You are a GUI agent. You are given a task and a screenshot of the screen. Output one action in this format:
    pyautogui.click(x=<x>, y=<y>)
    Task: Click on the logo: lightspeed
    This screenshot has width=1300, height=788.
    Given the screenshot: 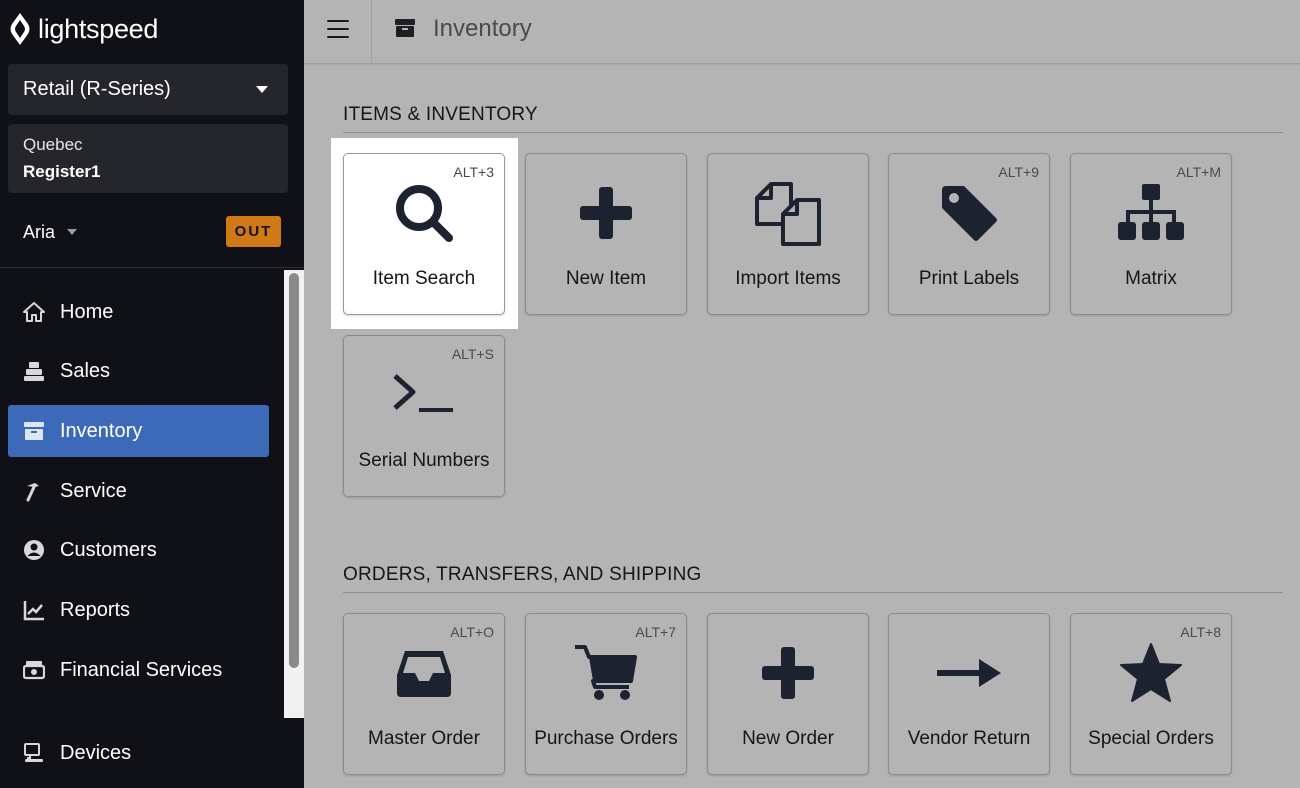 What is the action you would take?
    pyautogui.click(x=83, y=29)
    